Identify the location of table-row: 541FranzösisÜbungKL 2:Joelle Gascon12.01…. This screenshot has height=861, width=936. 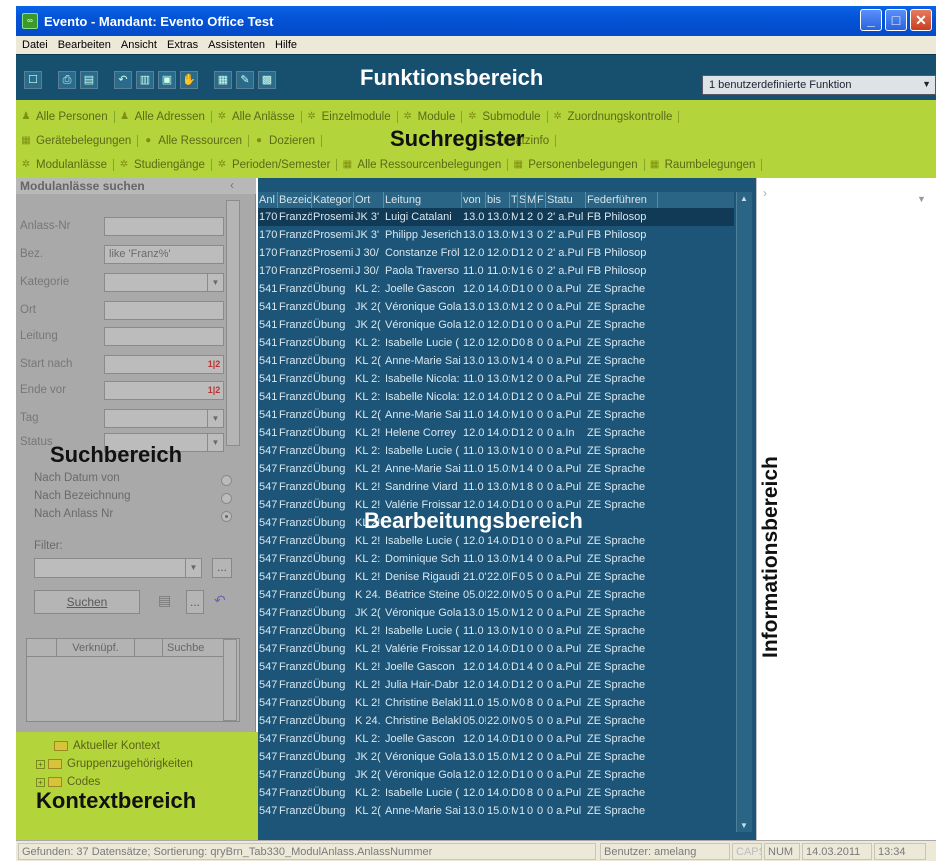
(496, 289).